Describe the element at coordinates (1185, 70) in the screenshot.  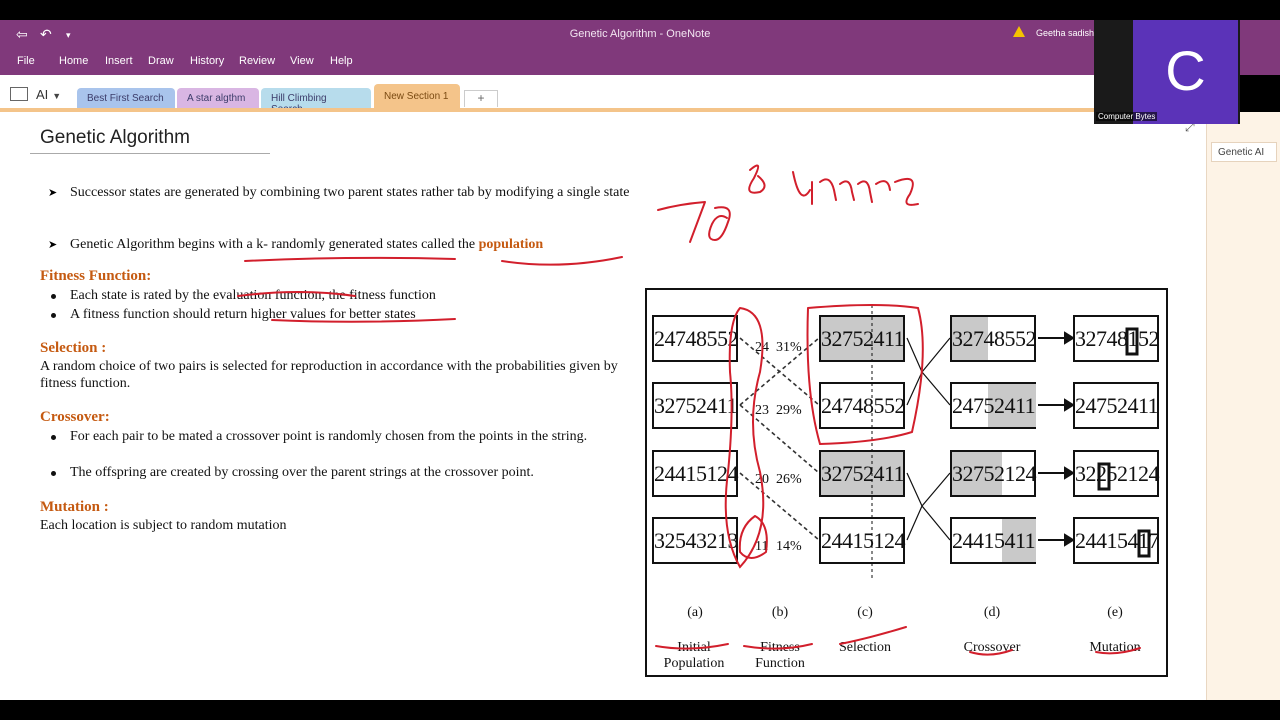
I see `avatar-initial: C` at that location.